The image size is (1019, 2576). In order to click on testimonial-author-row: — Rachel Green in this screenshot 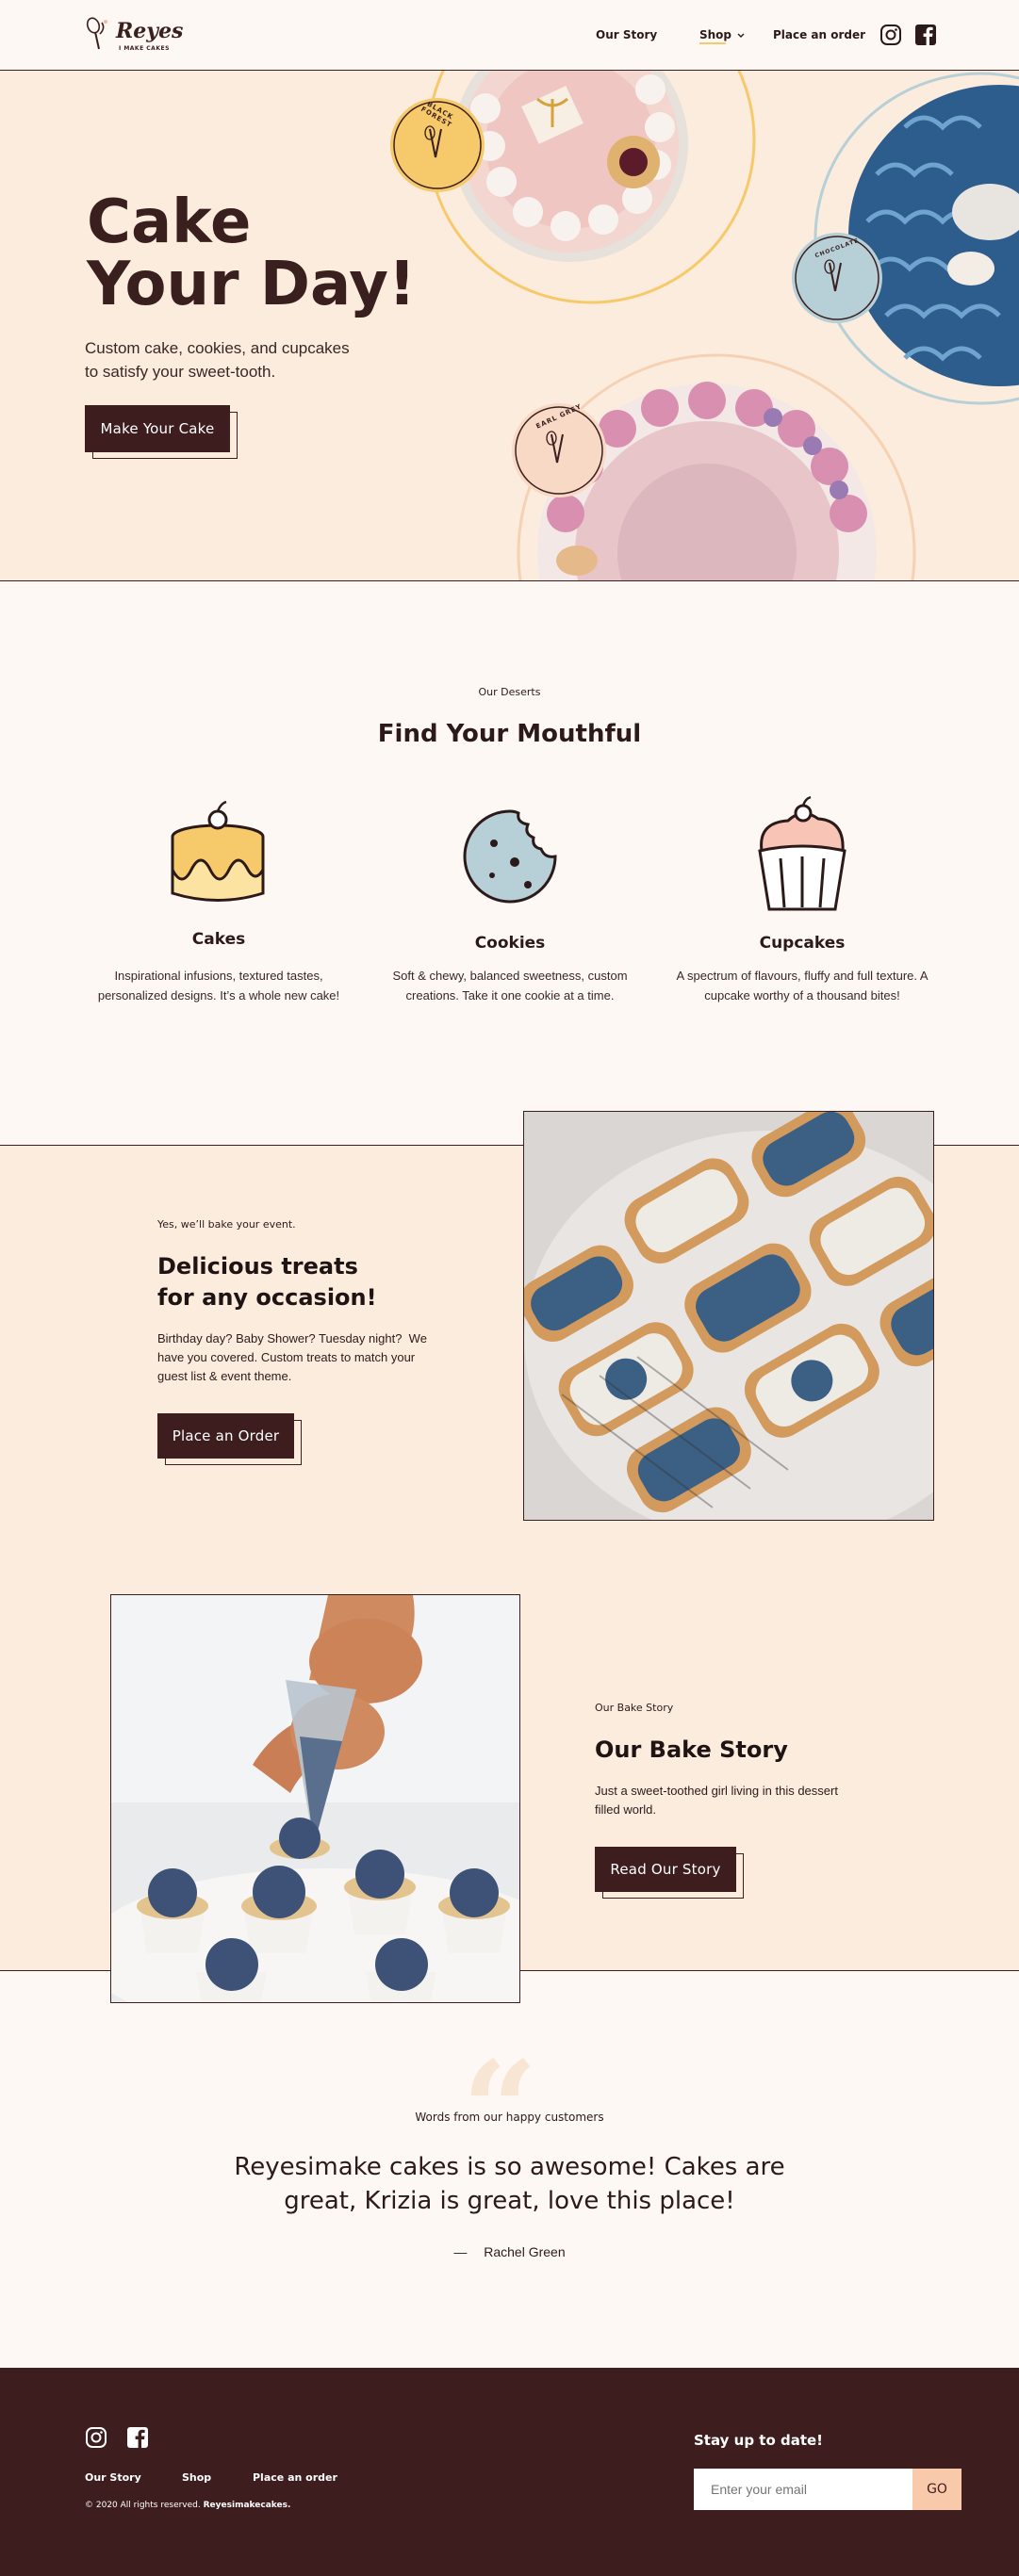, I will do `click(509, 2251)`.